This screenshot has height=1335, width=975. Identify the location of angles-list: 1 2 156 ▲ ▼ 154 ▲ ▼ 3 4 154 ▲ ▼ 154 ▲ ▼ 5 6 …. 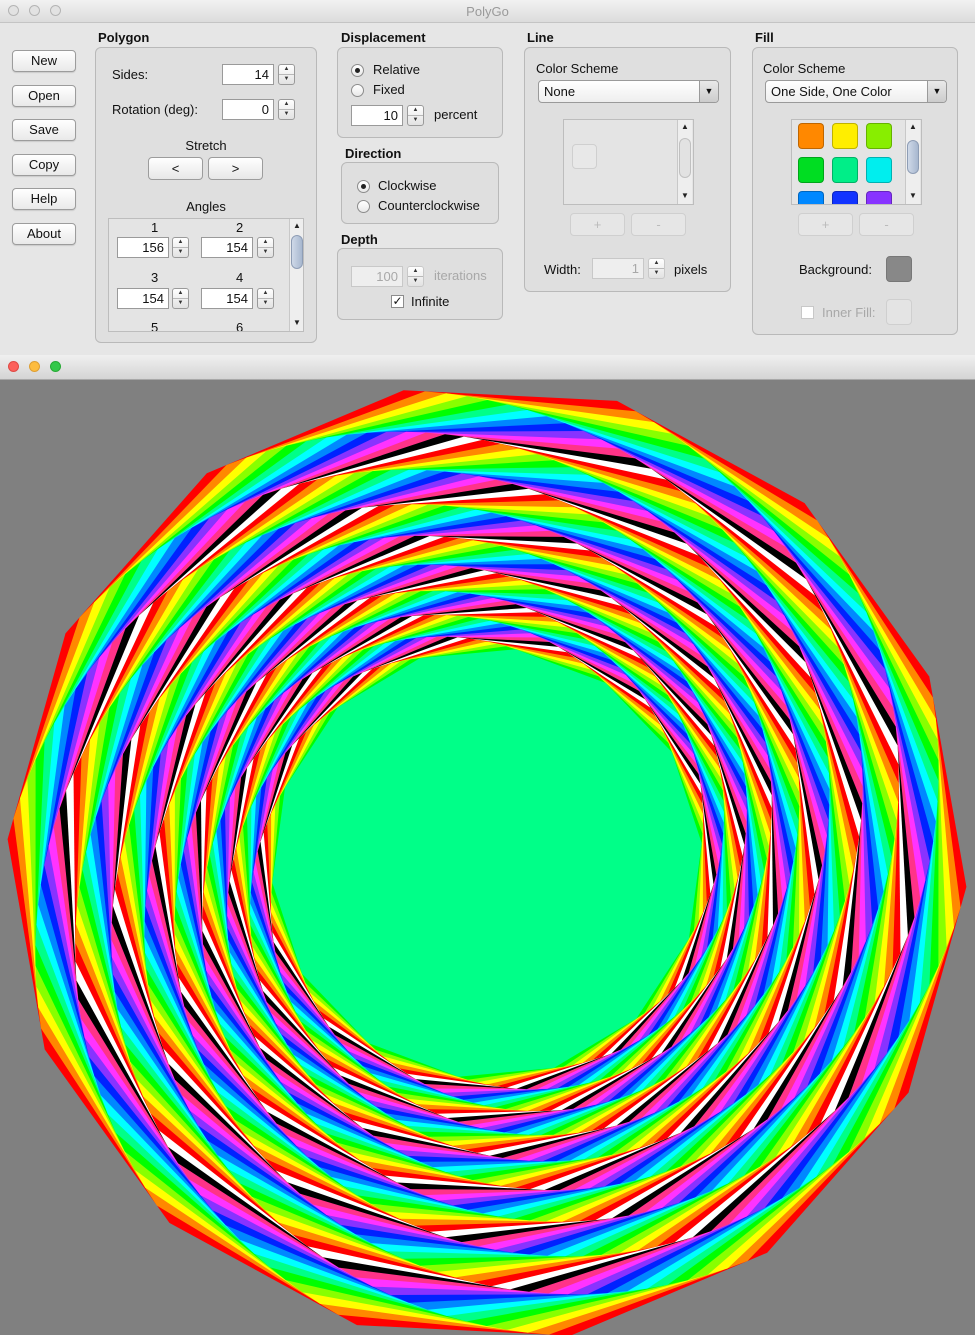
(206, 275).